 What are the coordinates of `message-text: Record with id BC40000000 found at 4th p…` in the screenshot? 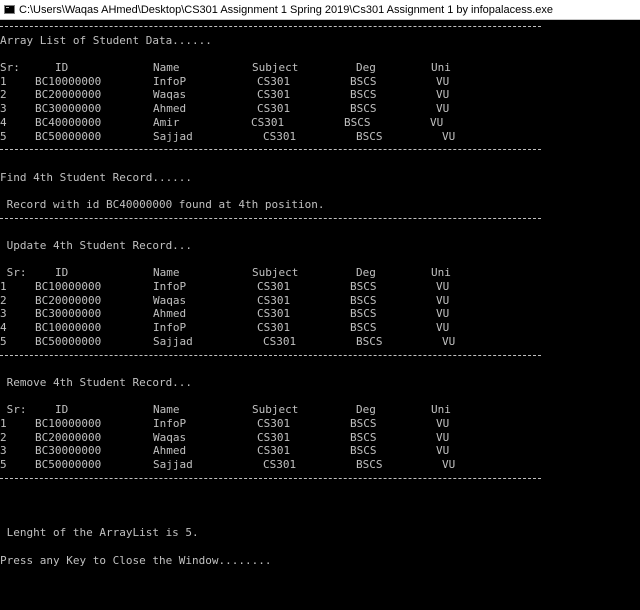 It's located at (162, 204).